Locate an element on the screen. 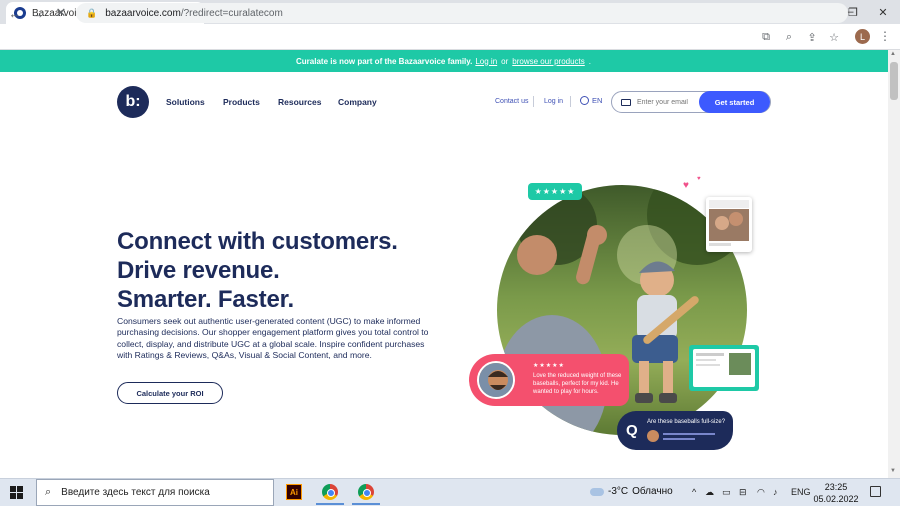 Image resolution: width=900 pixels, height=506 pixels. share-icon: ⇪ is located at coordinates (812, 37).